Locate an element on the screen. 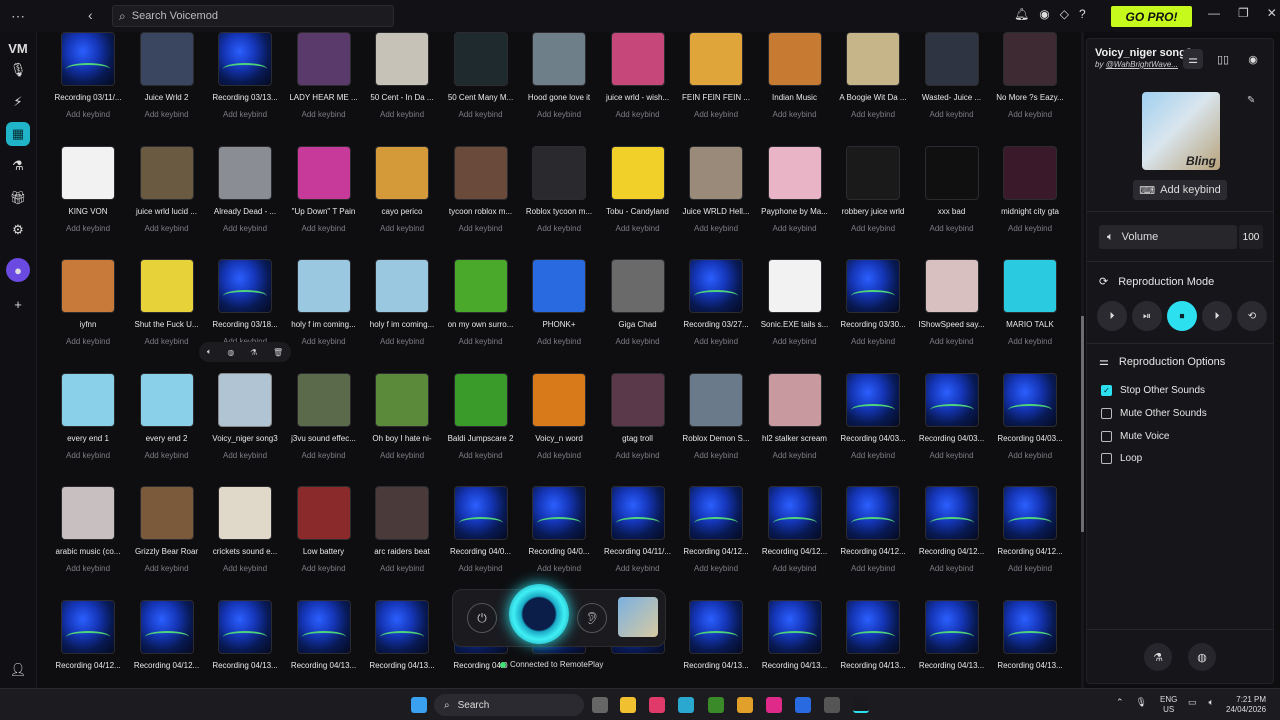  sound-tile: midnight city gta Add keybind is located at coordinates (1030, 199).